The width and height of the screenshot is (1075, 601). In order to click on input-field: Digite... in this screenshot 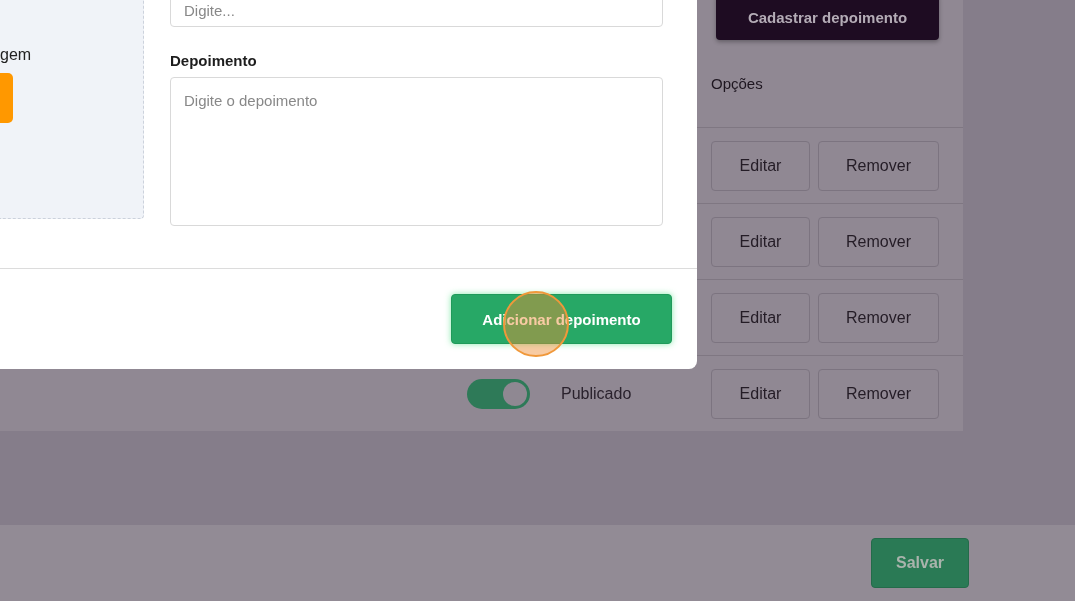, I will do `click(416, 13)`.